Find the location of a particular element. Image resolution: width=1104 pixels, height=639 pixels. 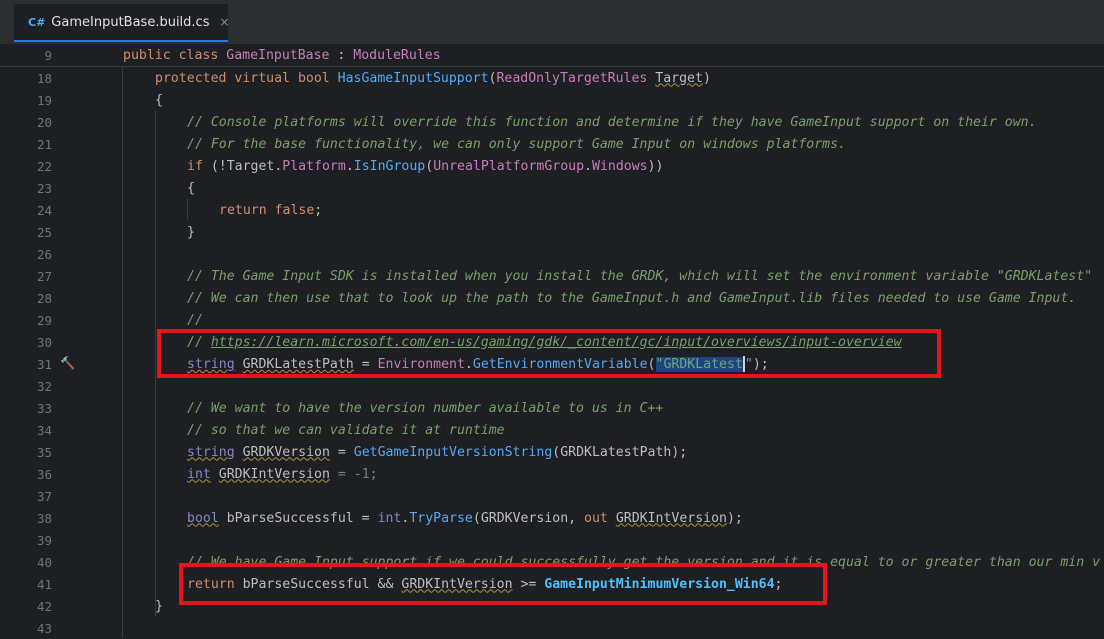

code-line-39: 39 is located at coordinates (44, 540).